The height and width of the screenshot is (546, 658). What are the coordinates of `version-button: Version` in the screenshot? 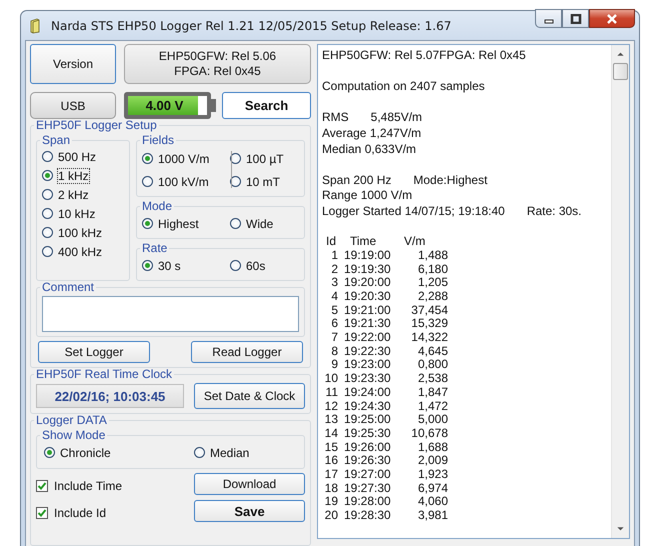 It's located at (73, 64).